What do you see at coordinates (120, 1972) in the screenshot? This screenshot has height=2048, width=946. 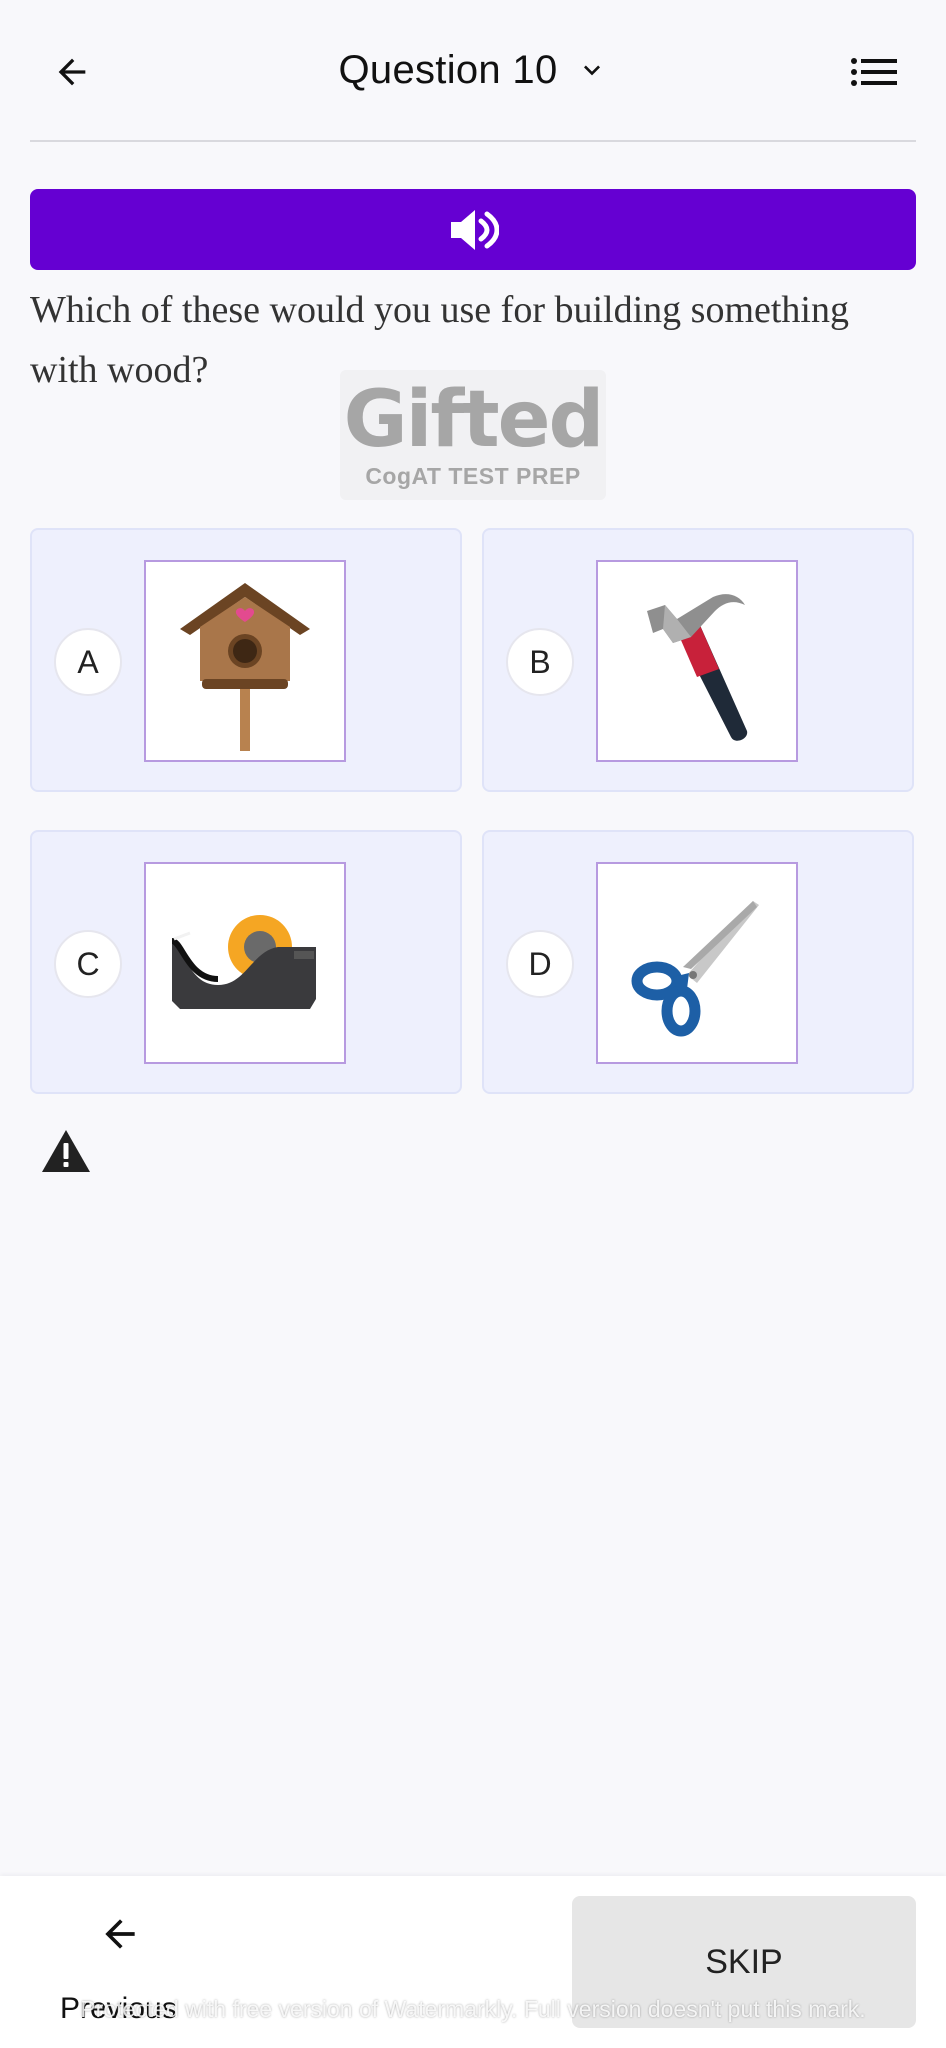 I see `previous-button: Previous` at bounding box center [120, 1972].